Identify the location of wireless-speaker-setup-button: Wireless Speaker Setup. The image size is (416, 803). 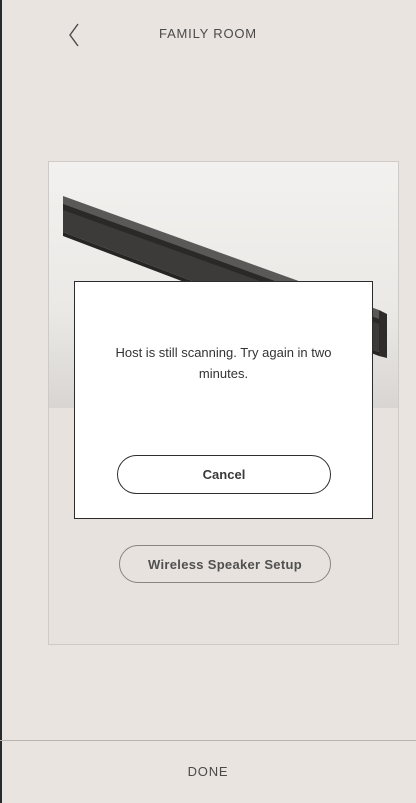
(225, 564).